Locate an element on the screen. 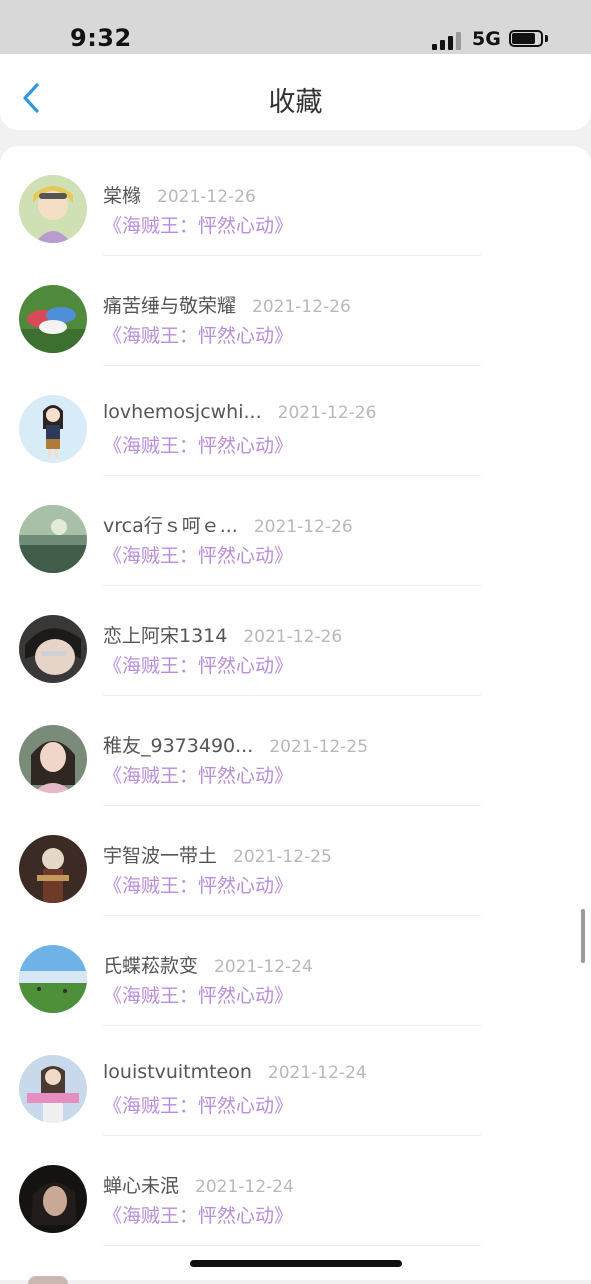 This screenshot has width=591, height=1284. dark-portrait-avatar-icon is located at coordinates (53, 1199).